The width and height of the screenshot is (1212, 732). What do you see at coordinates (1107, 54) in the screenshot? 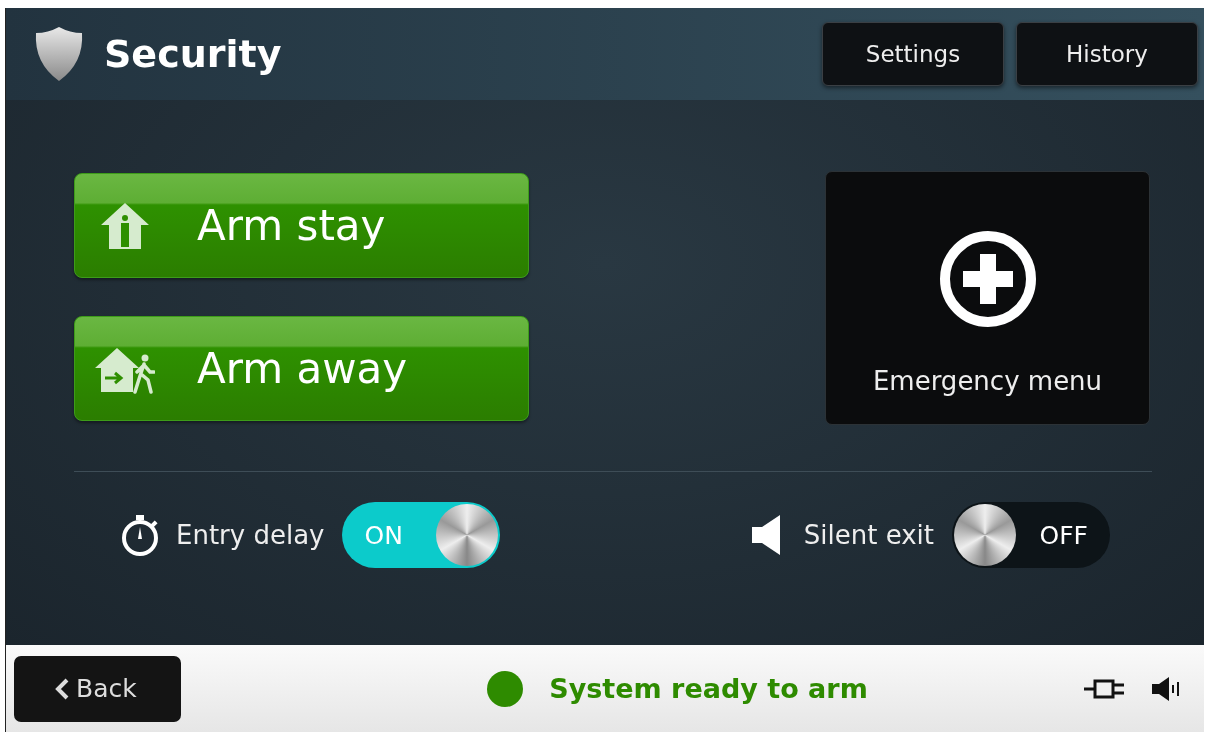
I see `header-button: History` at bounding box center [1107, 54].